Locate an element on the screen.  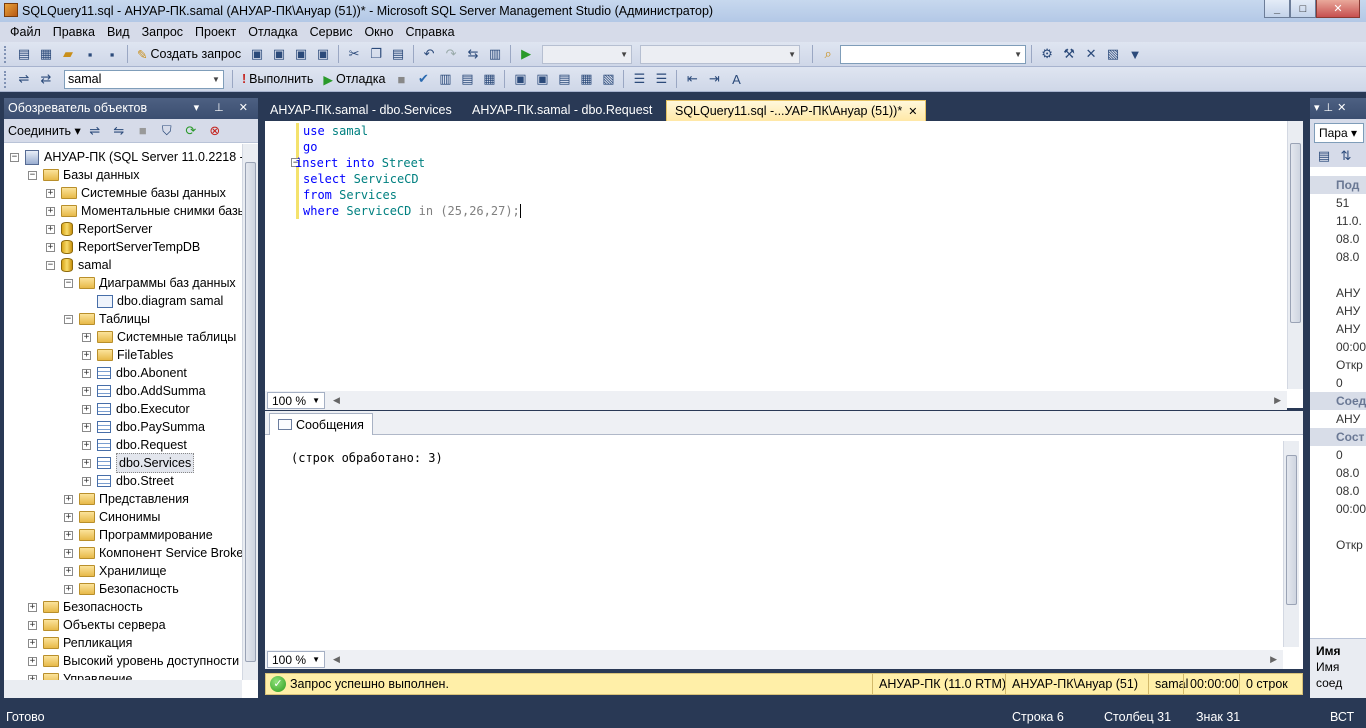
tree-node-server: −АНУАР-ПК (SQL Server 11.0.2218 - АН is located at coordinates (126, 157).